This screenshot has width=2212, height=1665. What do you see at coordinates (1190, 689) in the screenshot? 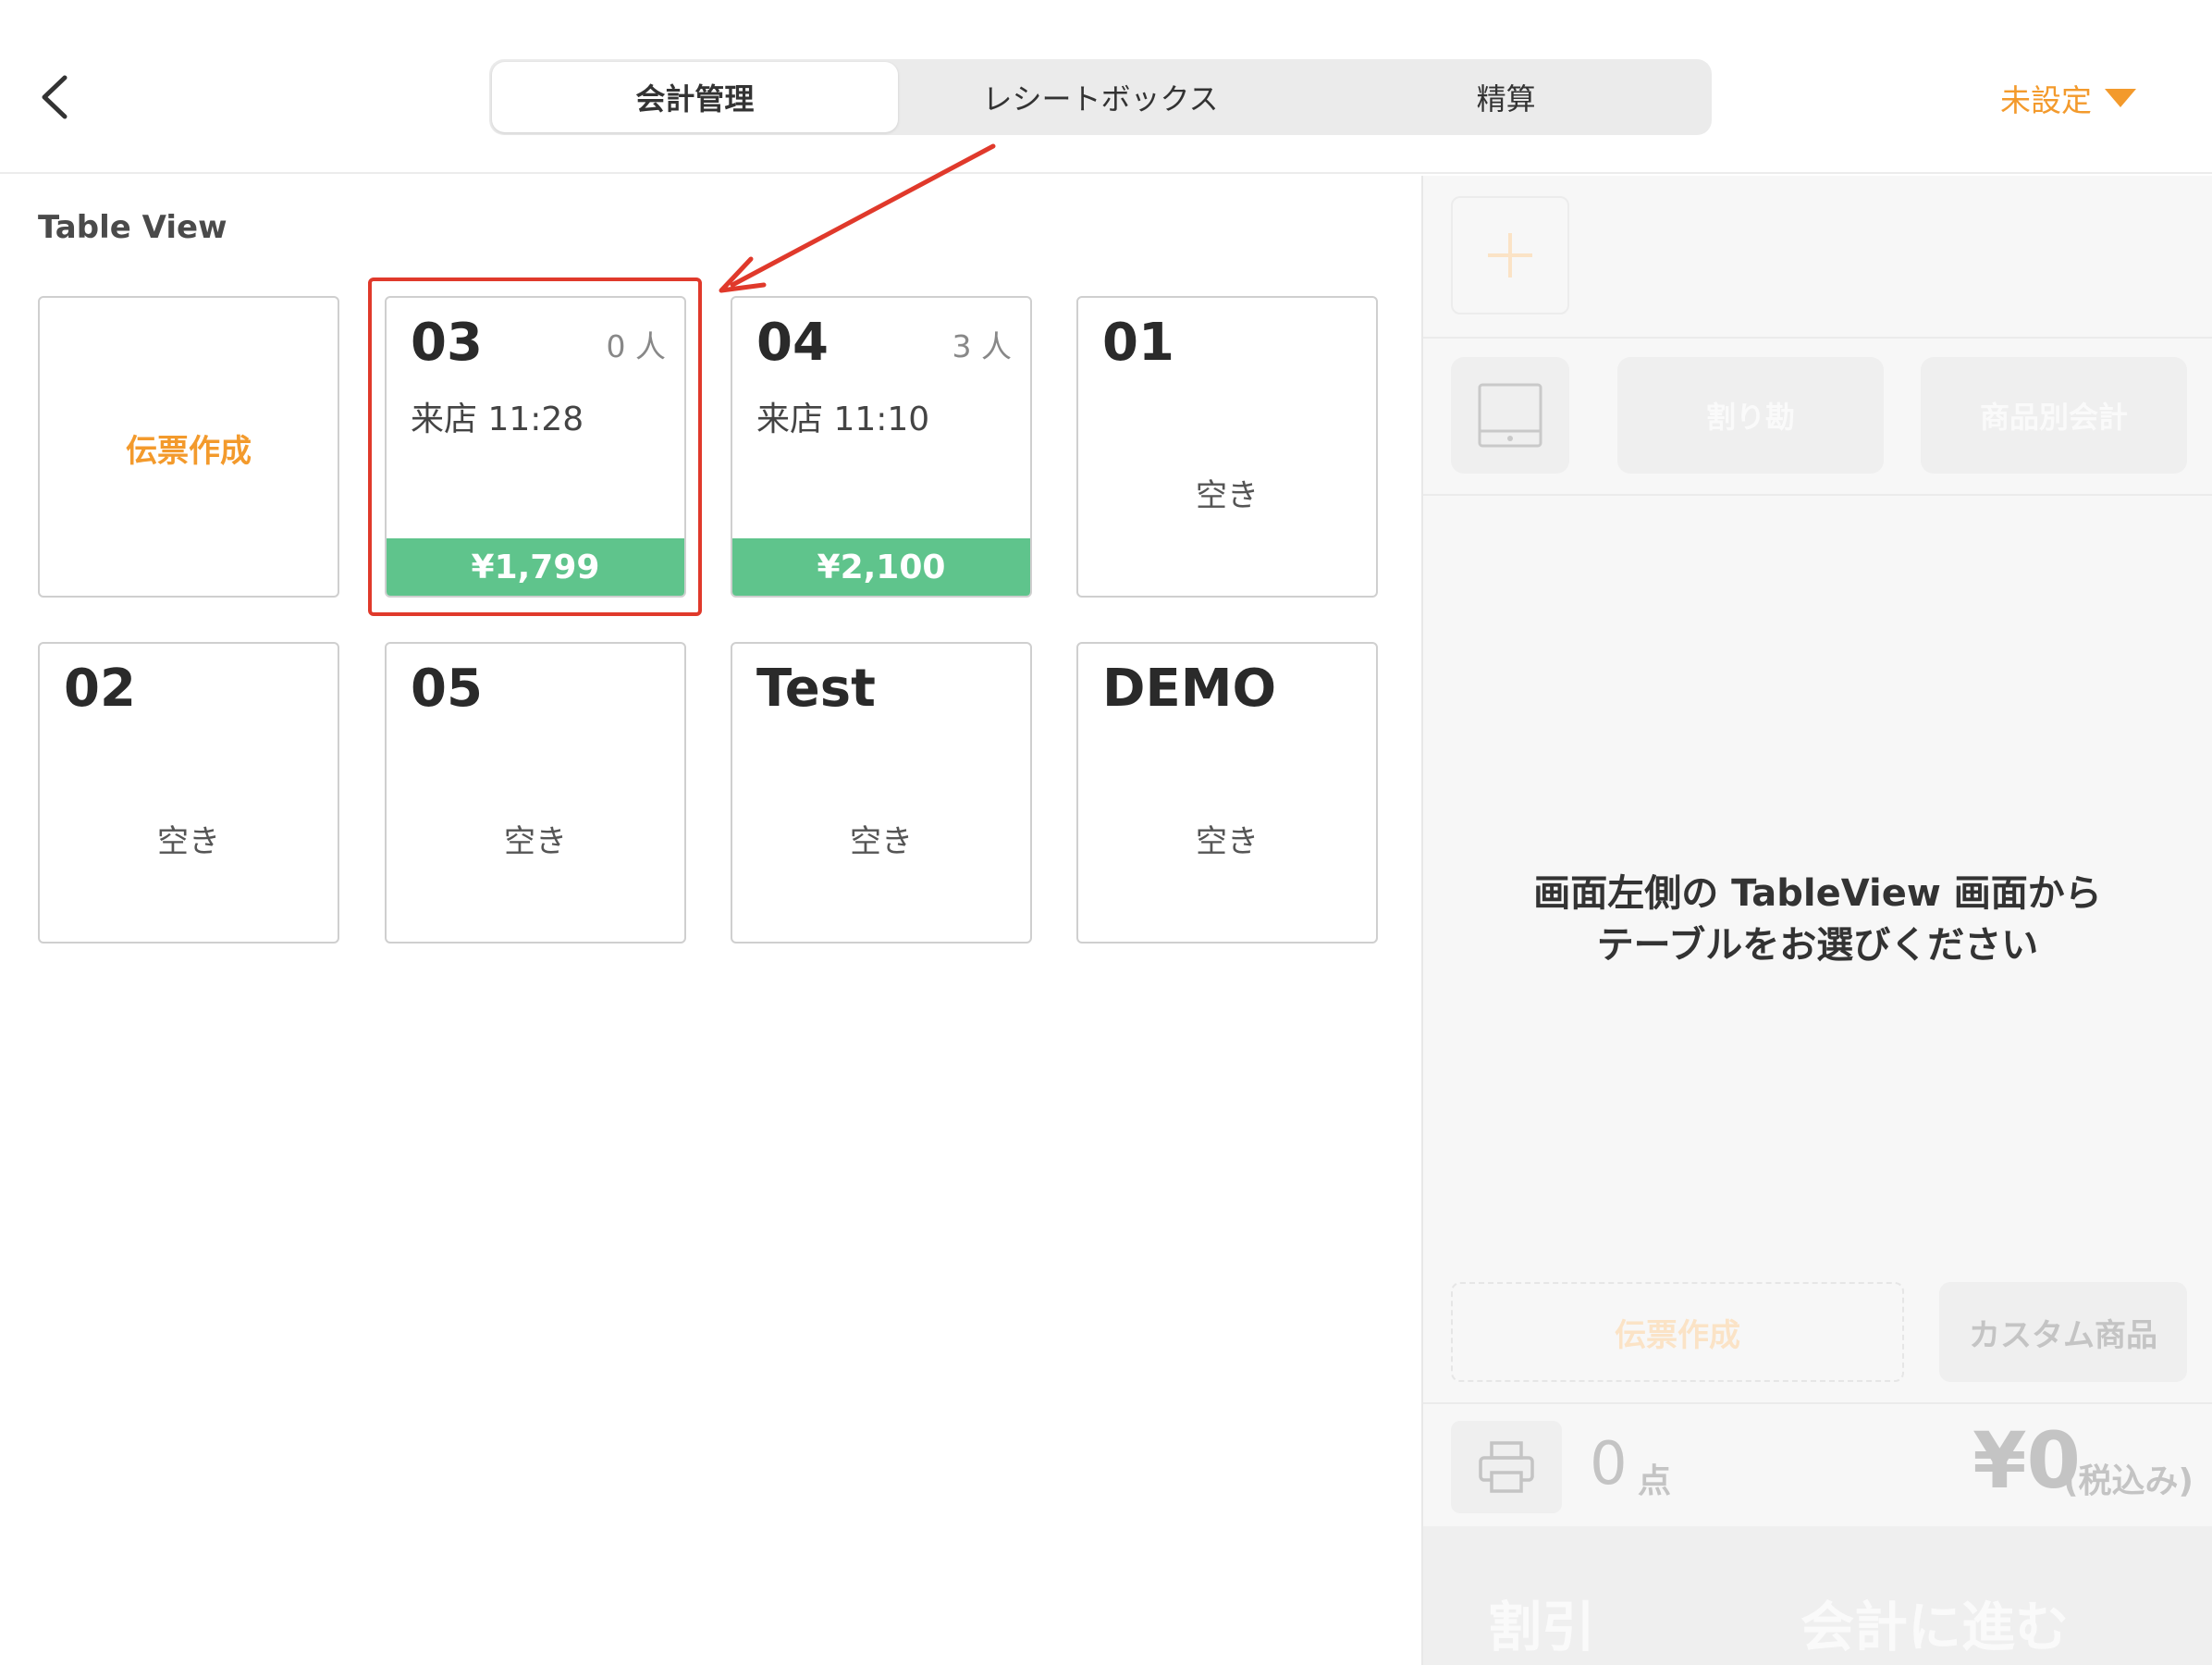
I see `table-name: DEMO` at bounding box center [1190, 689].